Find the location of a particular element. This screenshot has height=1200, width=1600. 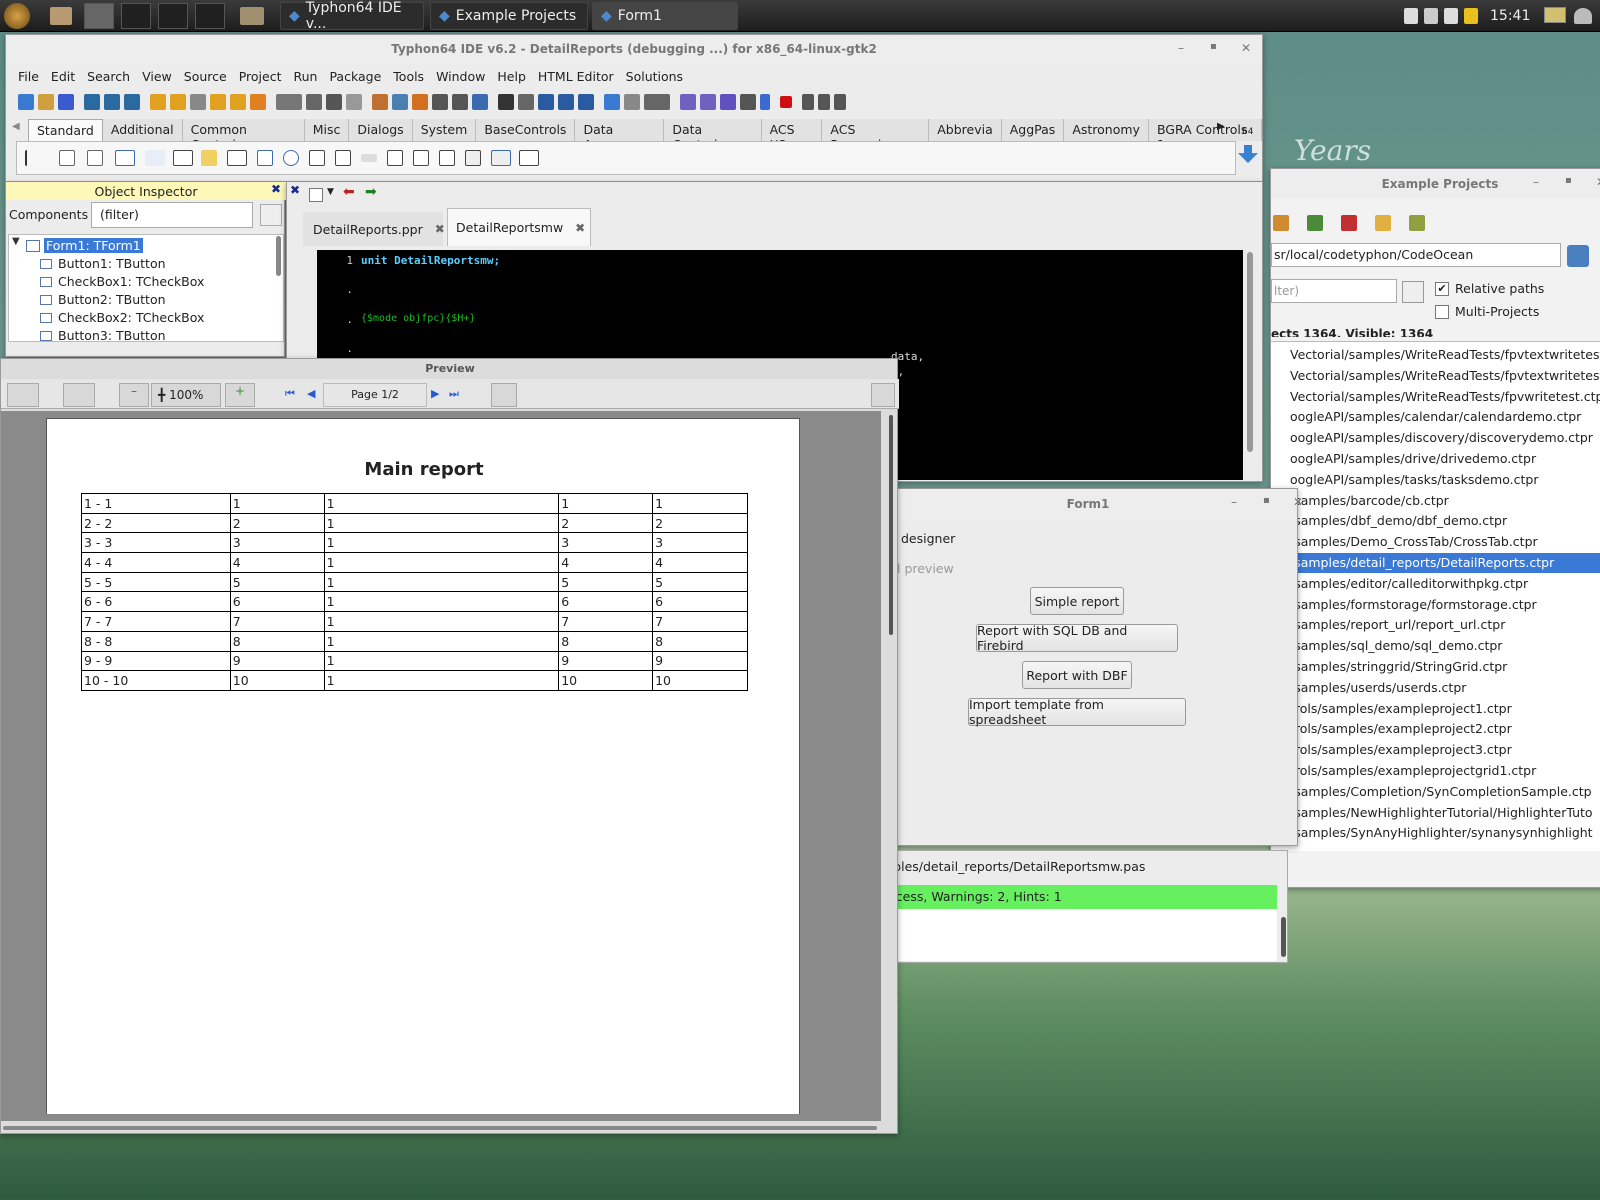

minimize-button: – is located at coordinates (1536, 182).